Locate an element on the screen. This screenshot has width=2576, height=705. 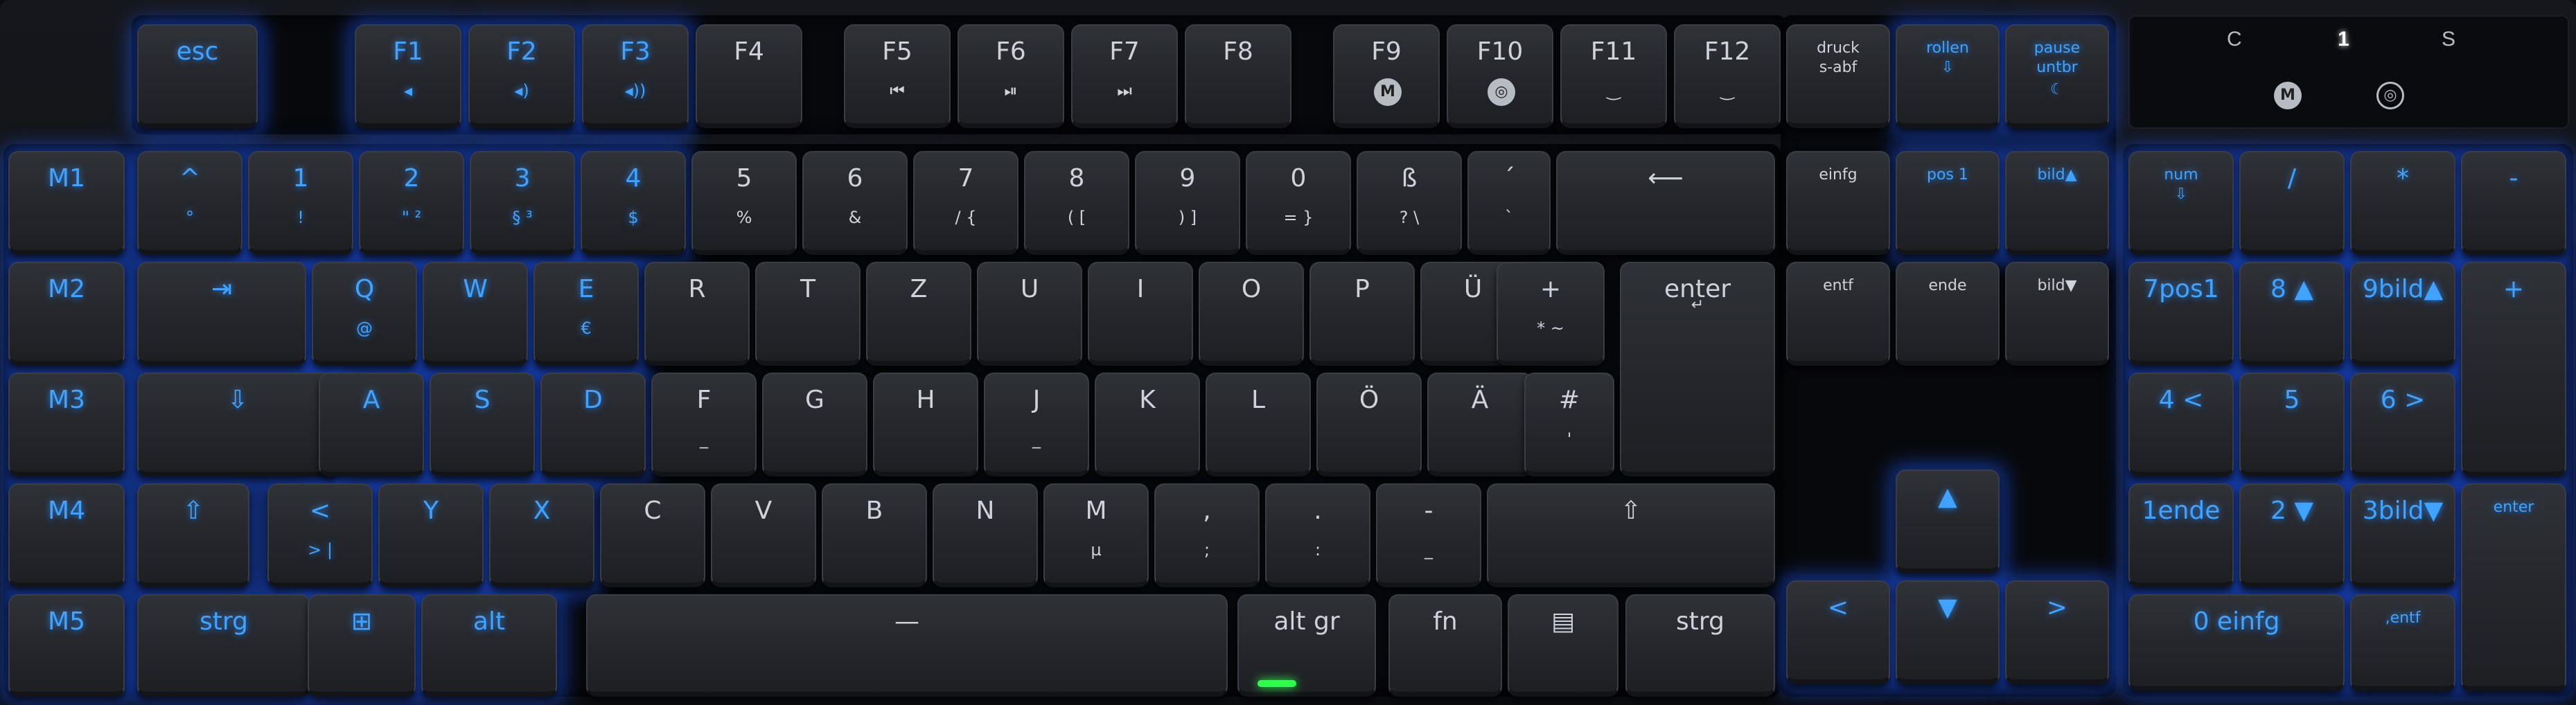
key-j: J _ is located at coordinates (1036, 425).